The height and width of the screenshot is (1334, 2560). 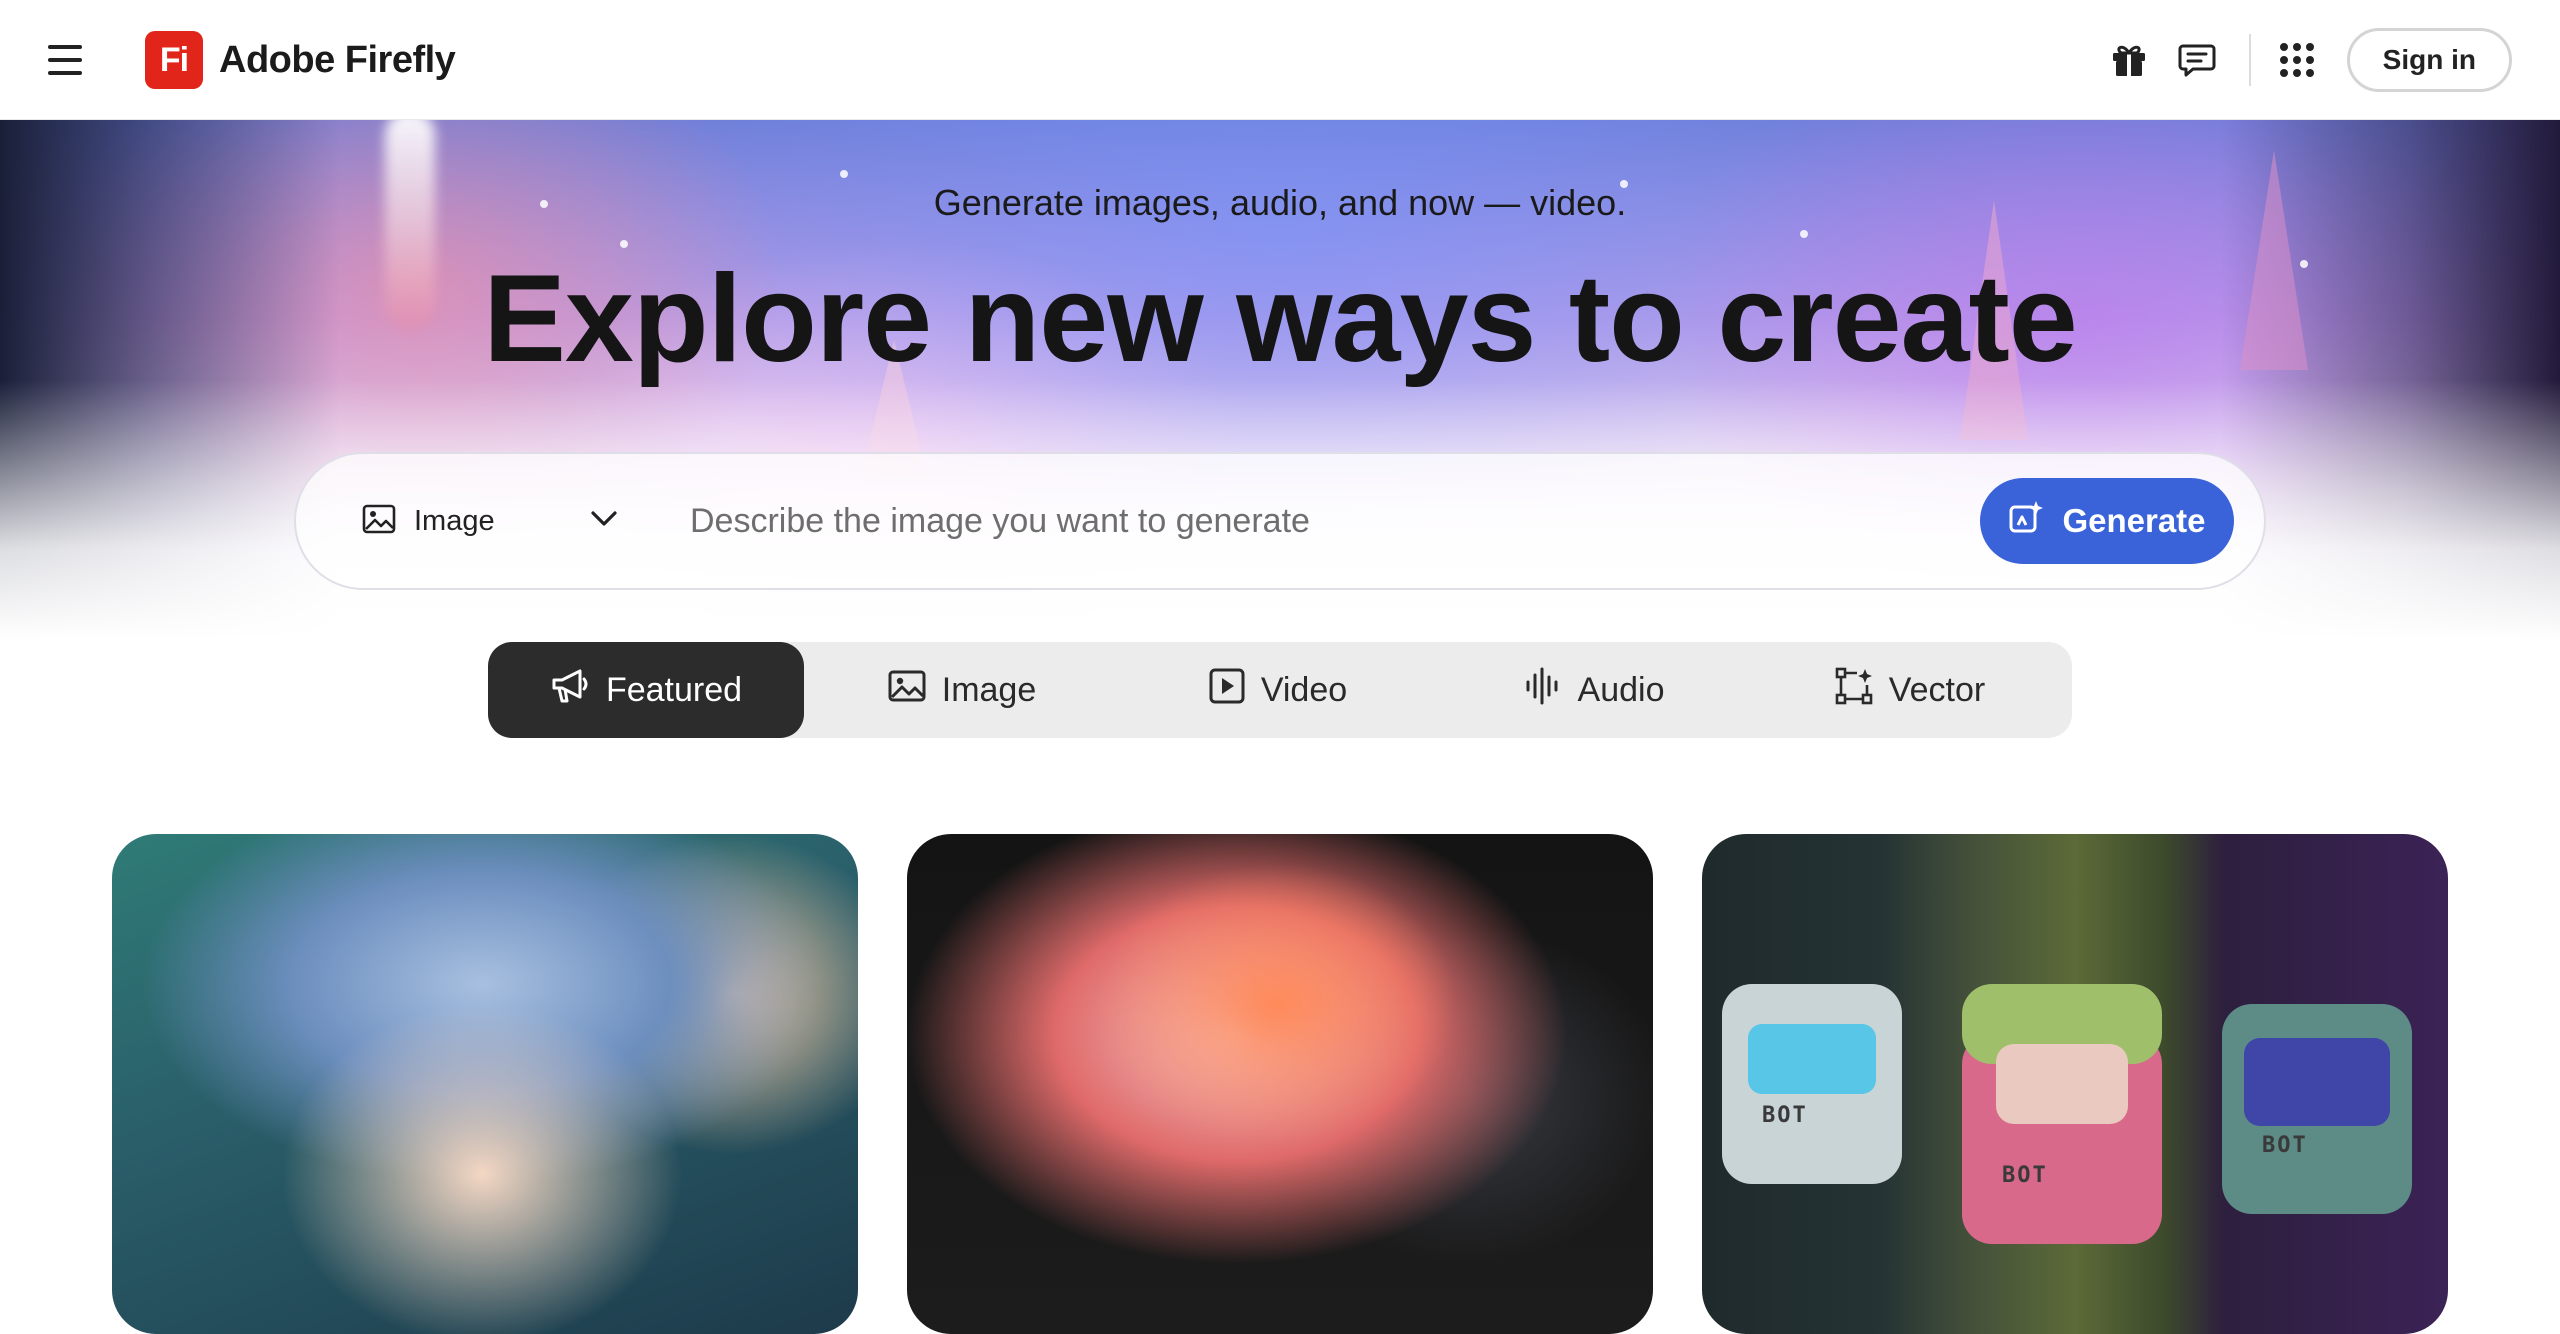 I want to click on brand-name: Adobe Firefly, so click(x=337, y=59).